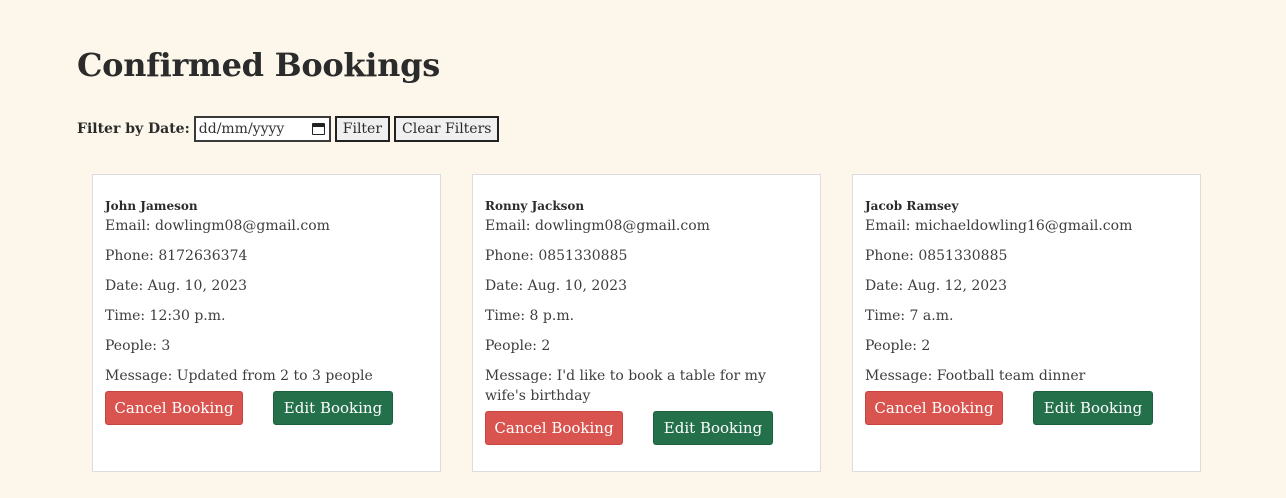 The height and width of the screenshot is (498, 1286). I want to click on booking-people: People: 3, so click(138, 346).